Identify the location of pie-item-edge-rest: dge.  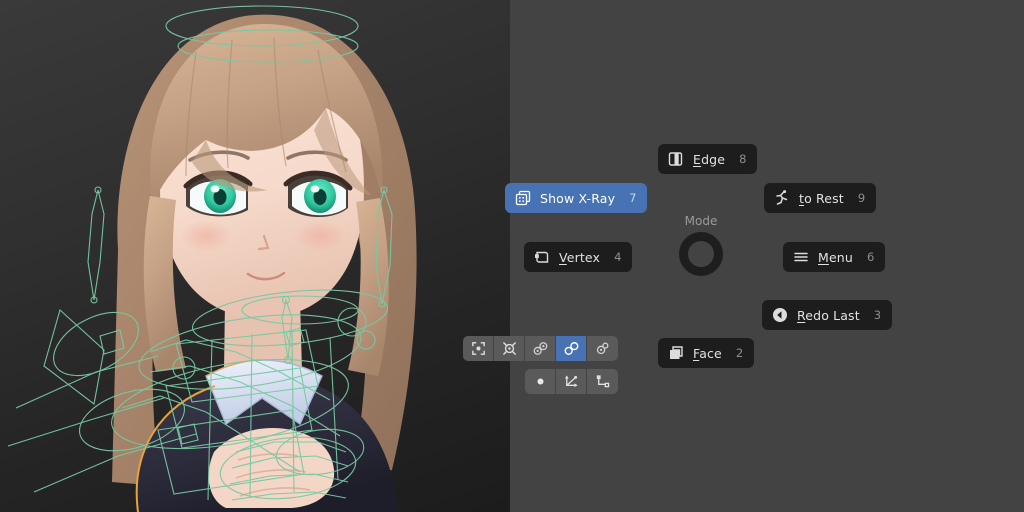
(713, 159).